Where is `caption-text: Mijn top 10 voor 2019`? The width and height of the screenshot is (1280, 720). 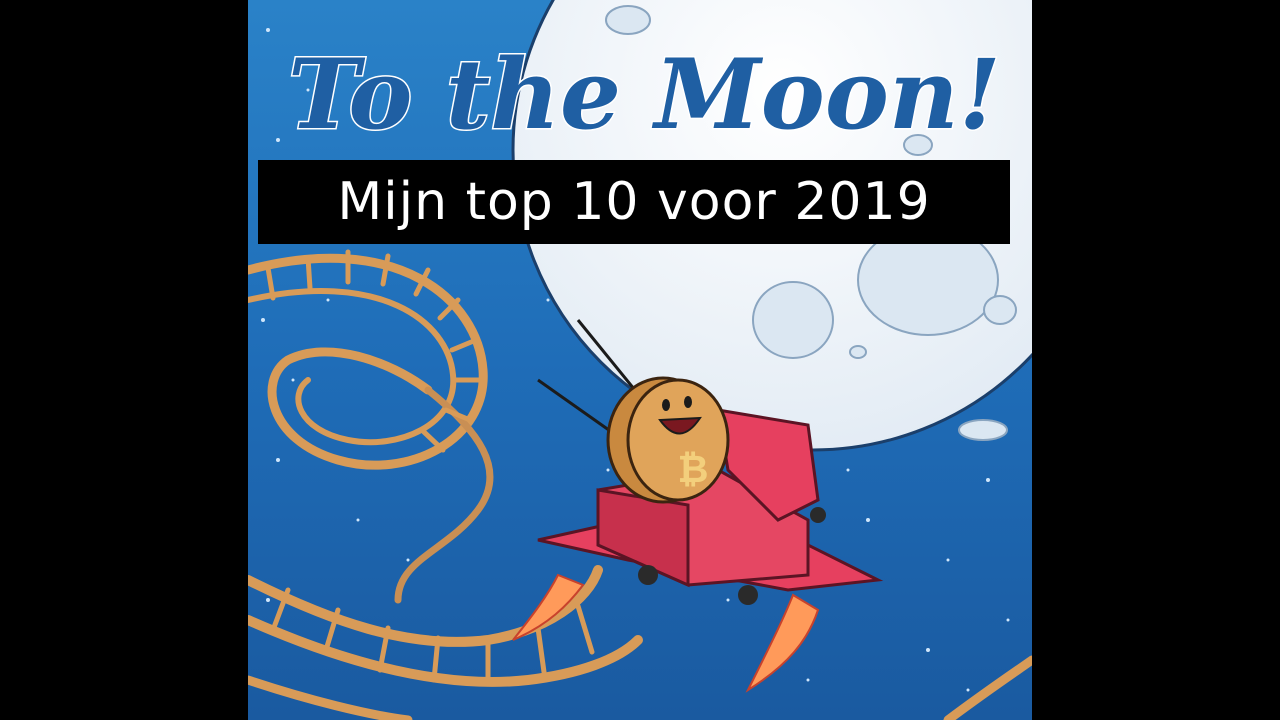 caption-text: Mijn top 10 voor 2019 is located at coordinates (634, 202).